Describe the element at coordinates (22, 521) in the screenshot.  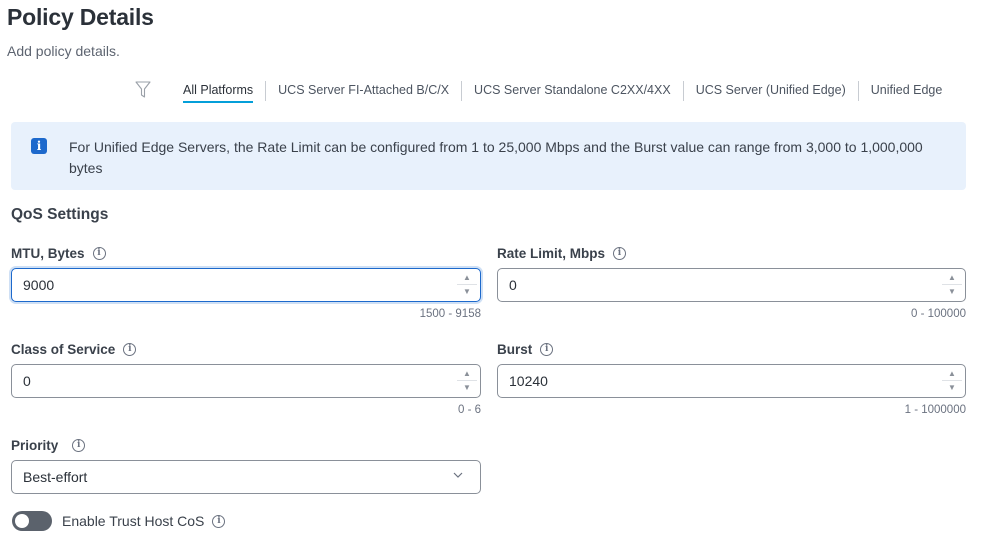
I see `toggle-knob` at that location.